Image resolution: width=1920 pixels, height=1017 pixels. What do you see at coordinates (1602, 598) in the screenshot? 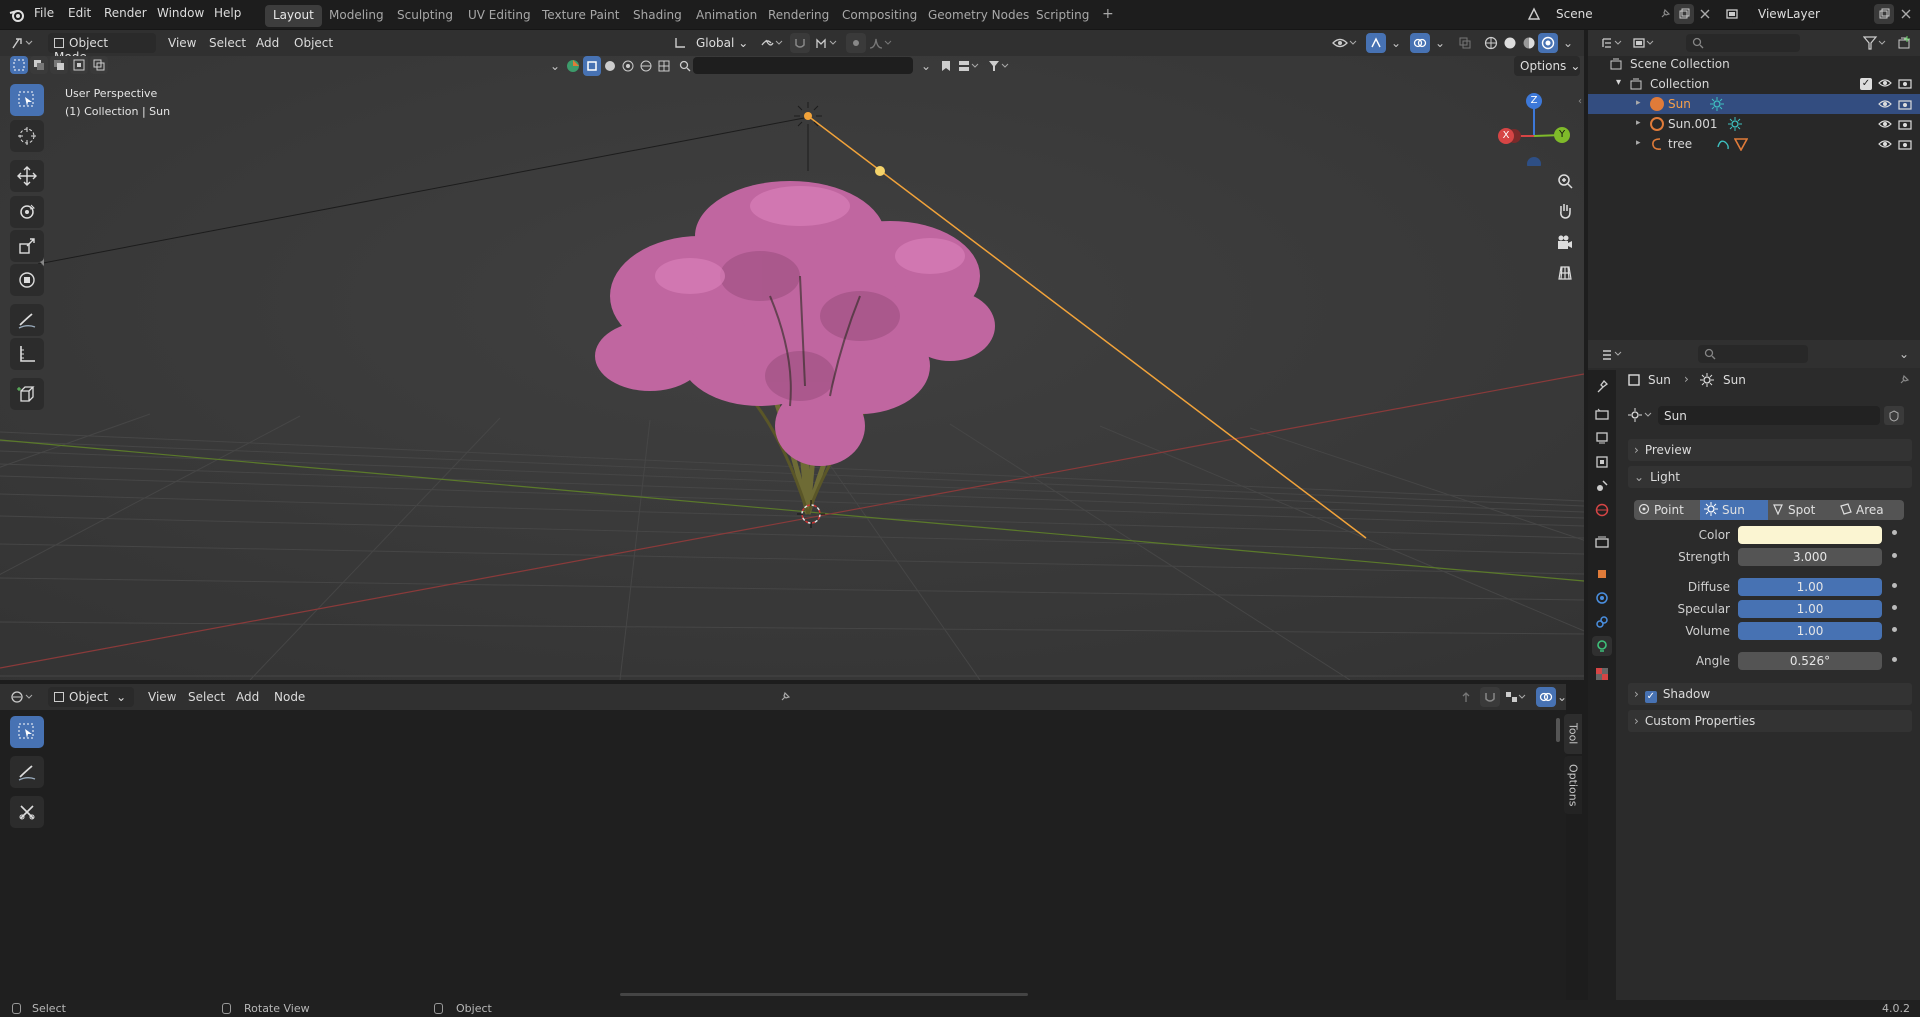
I see `physics-tab-icon` at bounding box center [1602, 598].